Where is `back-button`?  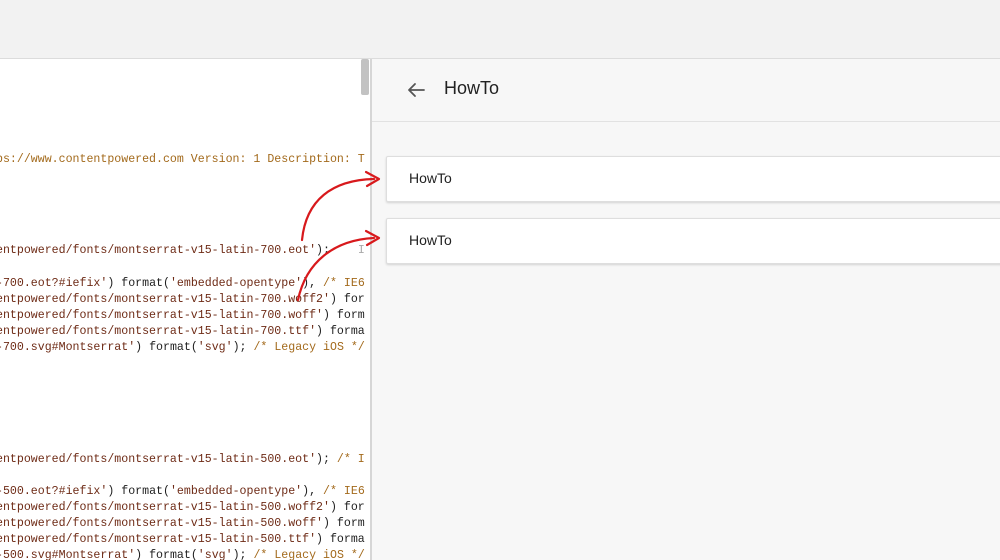 back-button is located at coordinates (416, 90).